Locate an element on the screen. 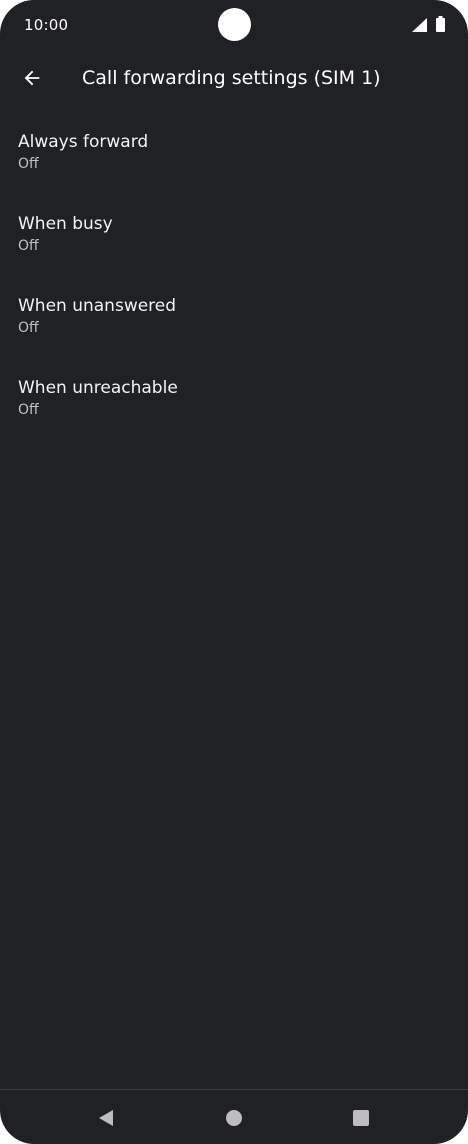 This screenshot has height=1144, width=468. list-item-when-unanswered: When unanswered Off is located at coordinates (234, 329).